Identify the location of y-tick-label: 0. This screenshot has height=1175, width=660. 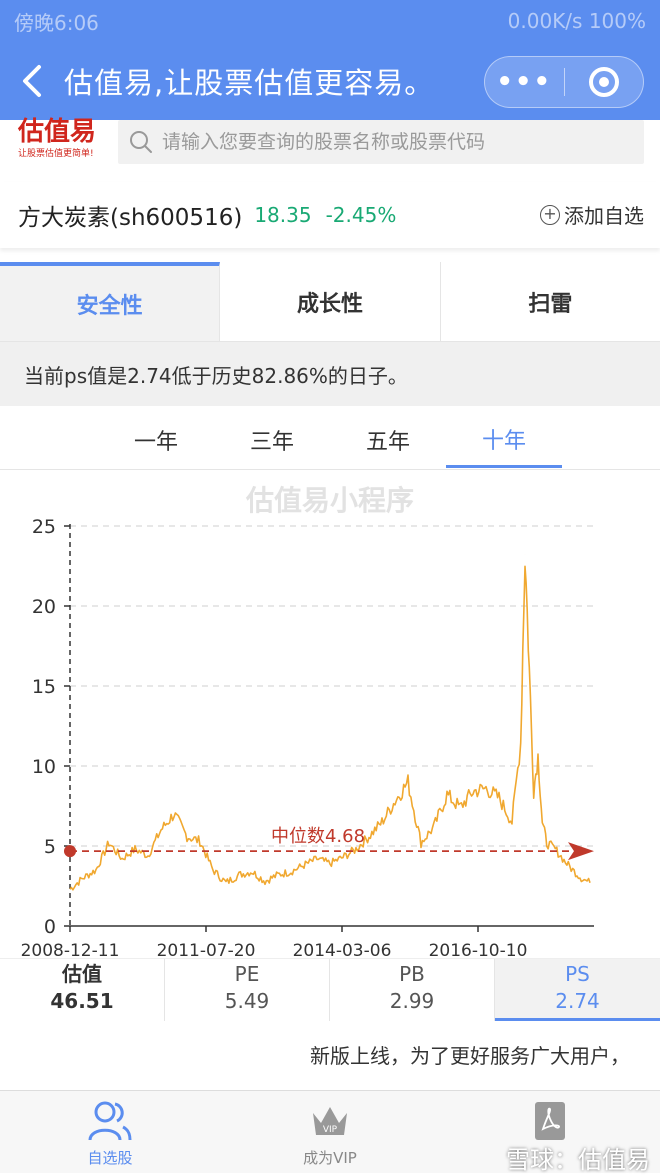
(50, 927).